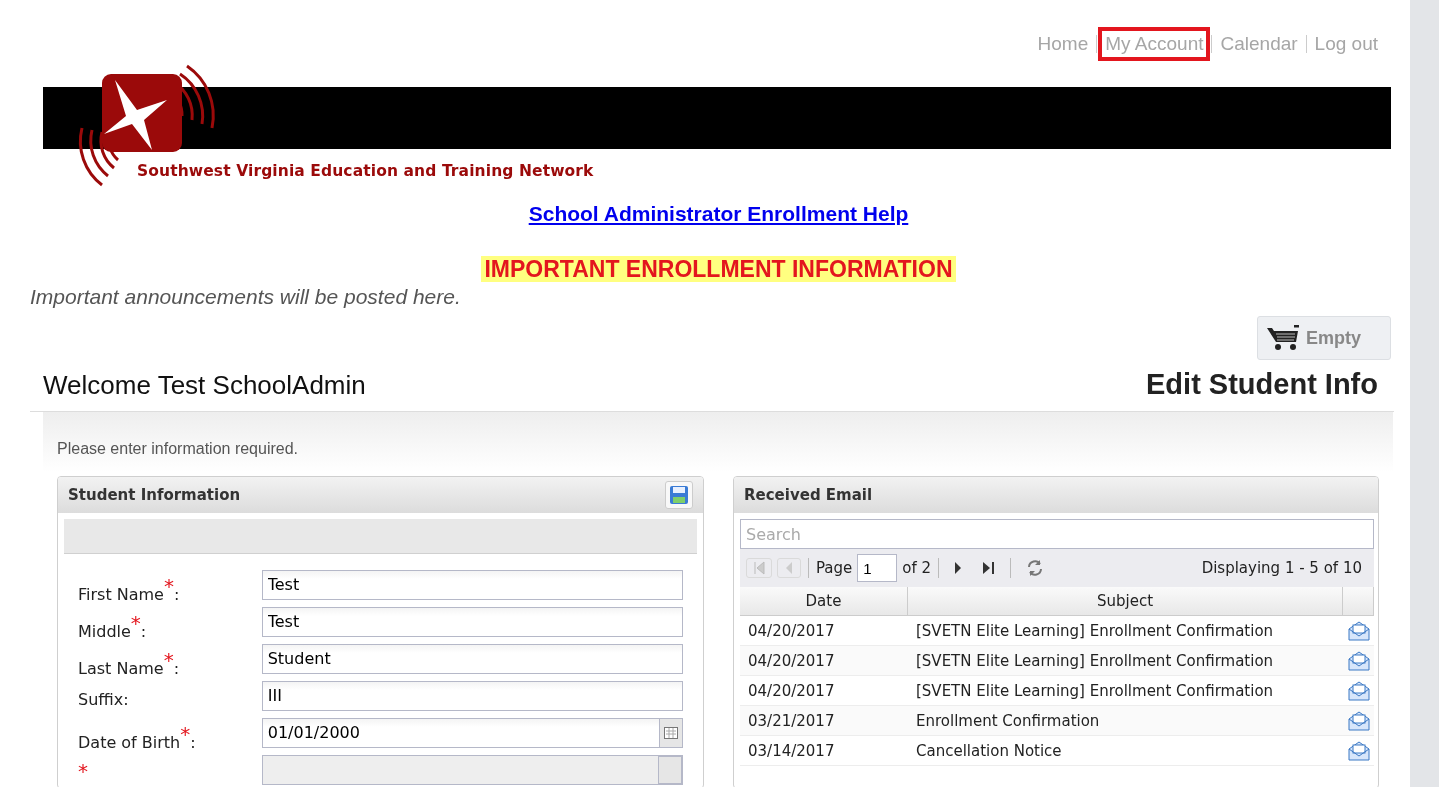 This screenshot has width=1439, height=787. I want to click on field-label: Last Name, so click(121, 668).